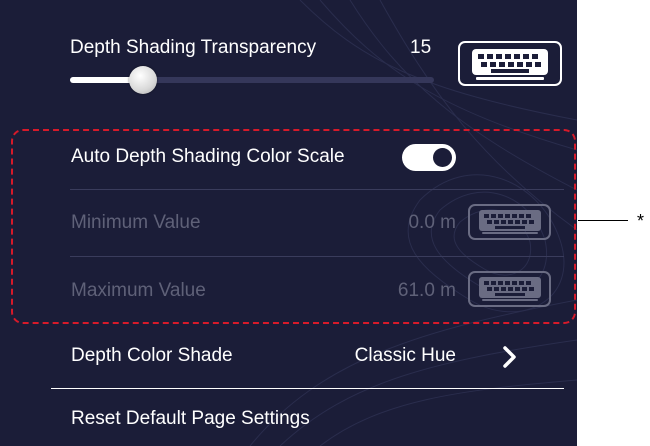  I want to click on reset-default-page-settings-button: Reset Default Page Settings, so click(190, 419).